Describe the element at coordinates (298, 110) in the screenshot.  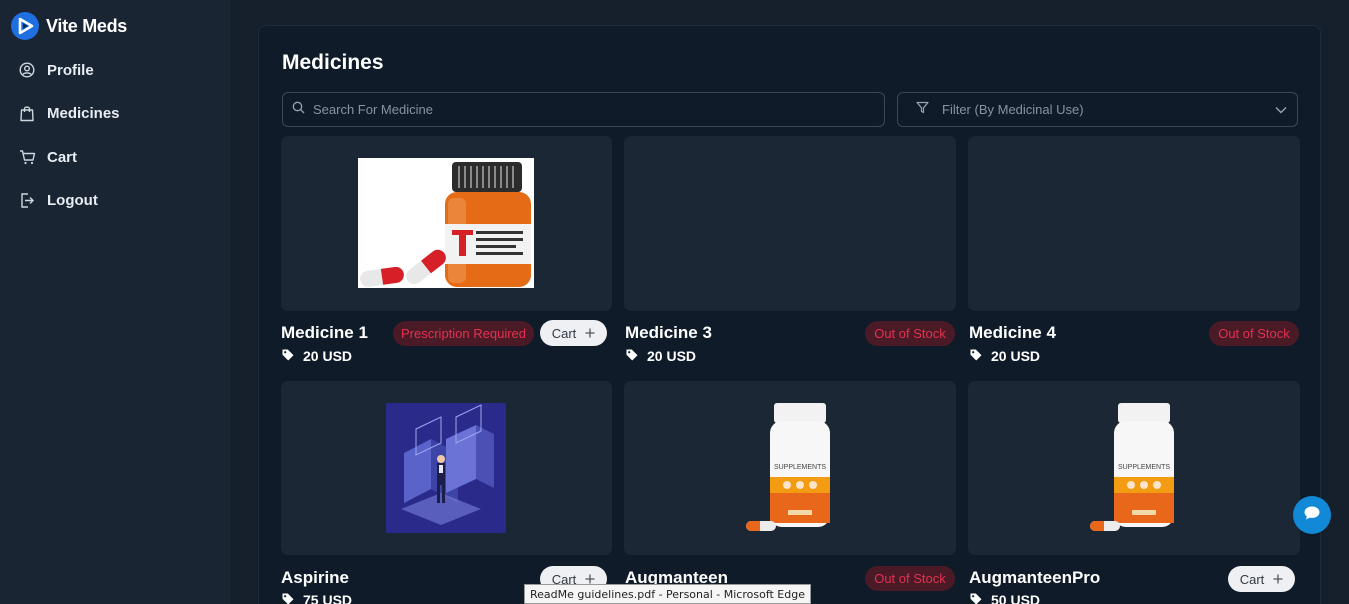
I see `search-icon` at that location.